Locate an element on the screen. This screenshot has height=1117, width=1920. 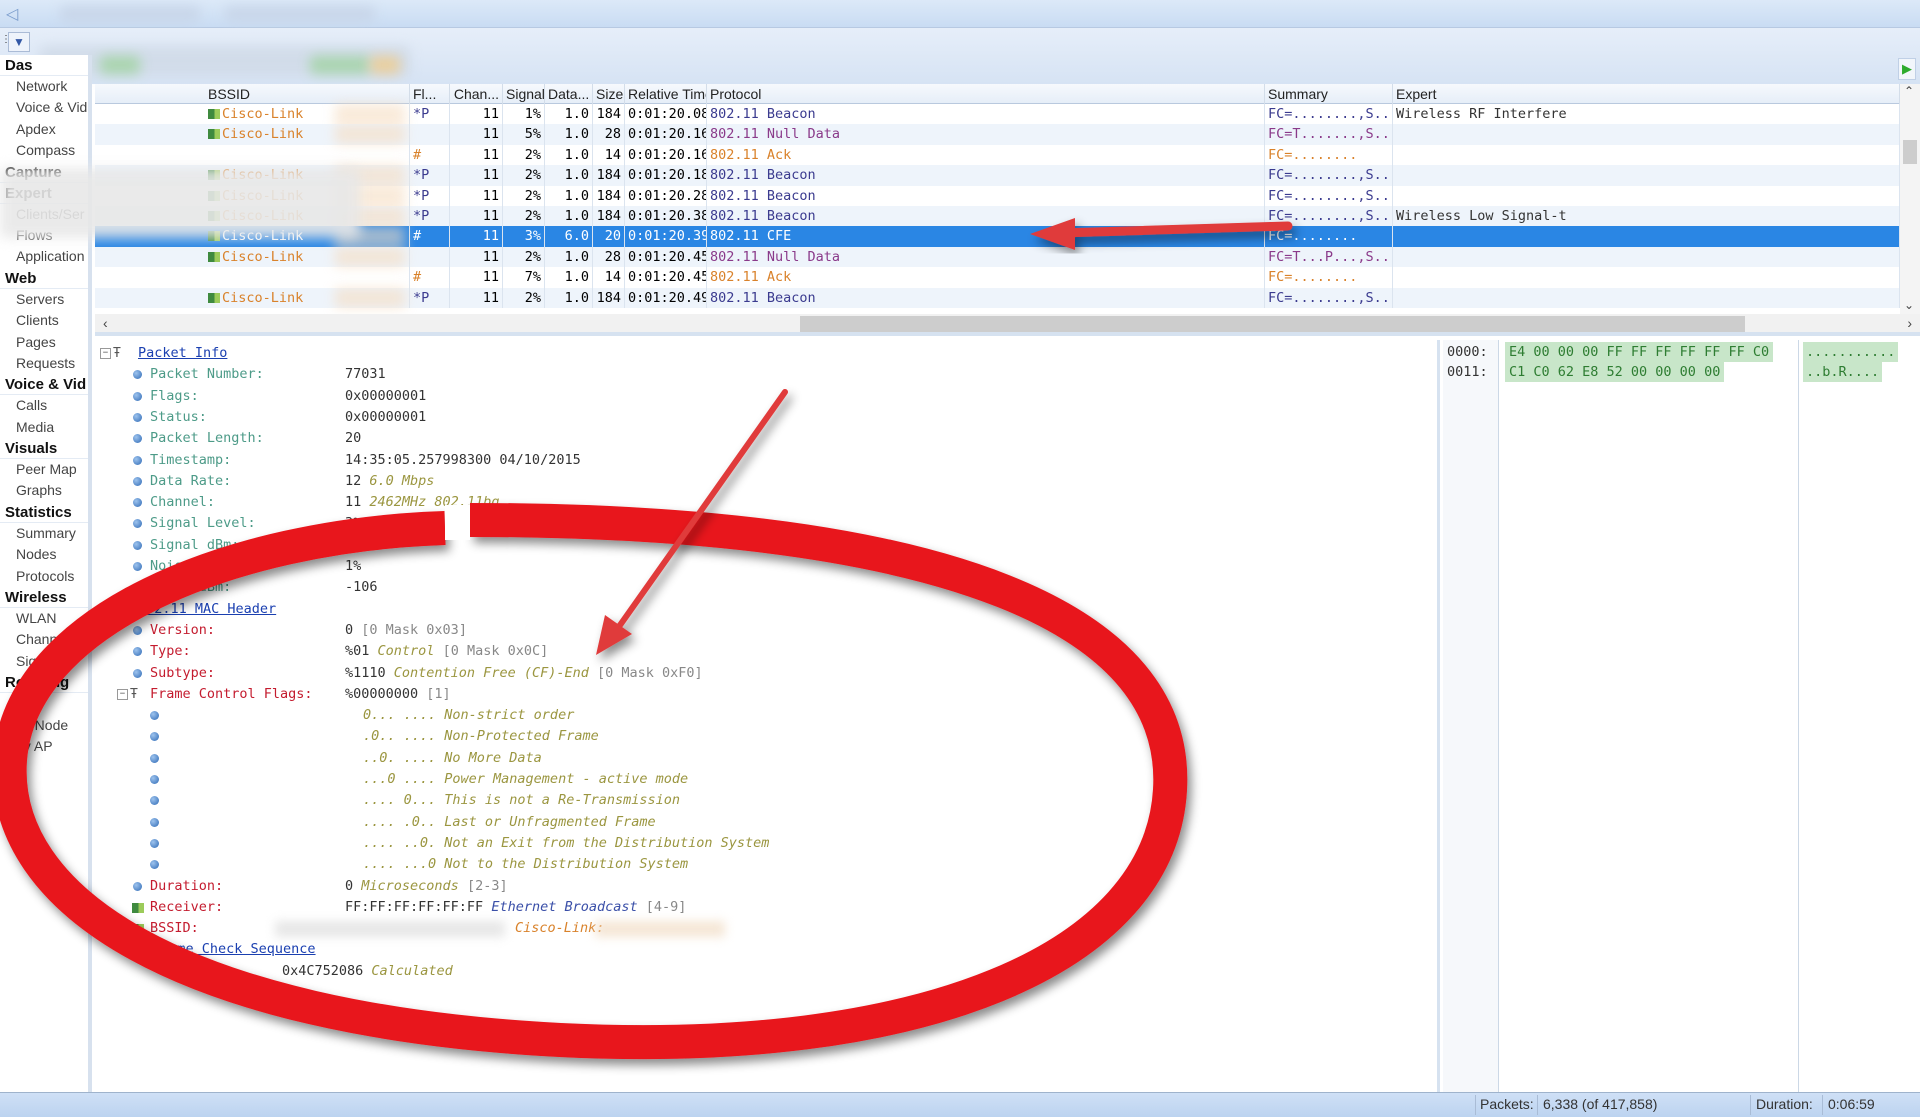
sidebar-item: Media is located at coordinates (44, 427).